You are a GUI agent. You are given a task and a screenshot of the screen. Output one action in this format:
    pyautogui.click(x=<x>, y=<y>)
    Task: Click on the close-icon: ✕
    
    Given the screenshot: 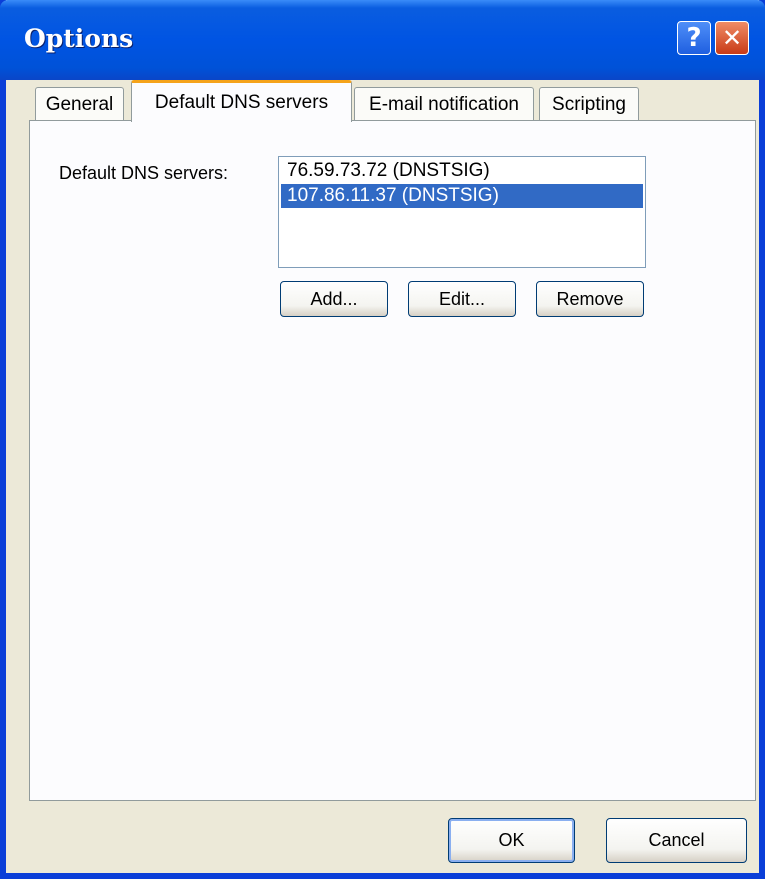 What is the action you would take?
    pyautogui.click(x=732, y=38)
    